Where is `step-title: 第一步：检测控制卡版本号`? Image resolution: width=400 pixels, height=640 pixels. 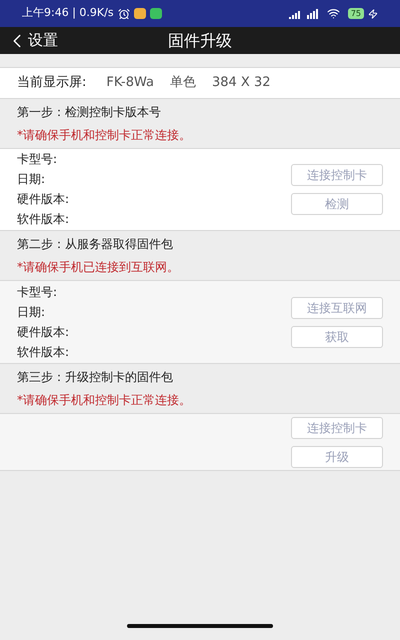
step-title: 第一步：检测控制卡版本号 is located at coordinates (89, 112).